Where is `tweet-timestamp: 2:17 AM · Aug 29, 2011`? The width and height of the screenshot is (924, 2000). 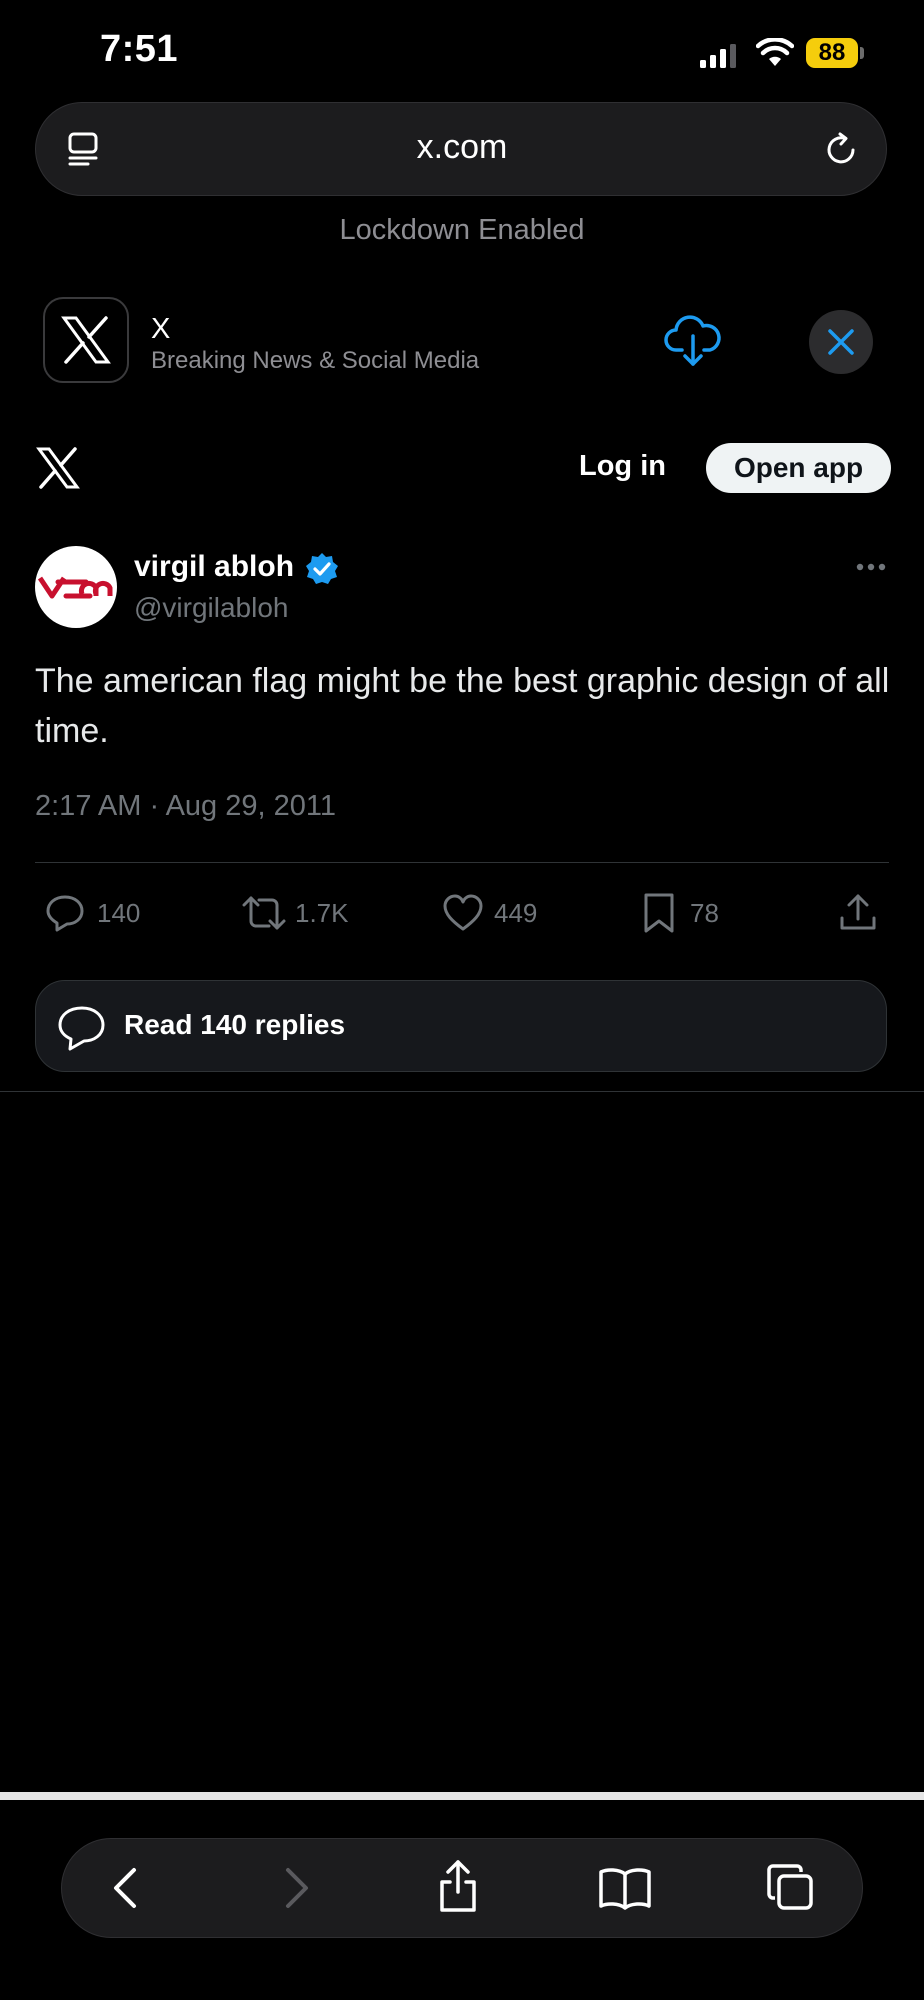
tweet-timestamp: 2:17 AM · Aug 29, 2011 is located at coordinates (185, 806).